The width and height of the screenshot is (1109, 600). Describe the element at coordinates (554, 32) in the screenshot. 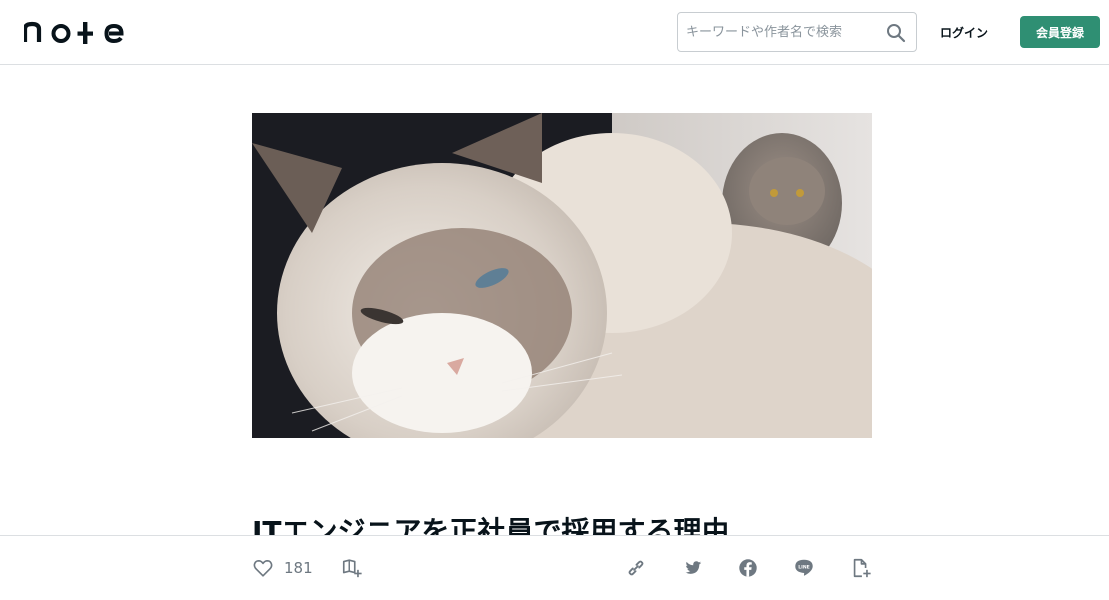

I see `site-header: ログイン 会員登録` at that location.